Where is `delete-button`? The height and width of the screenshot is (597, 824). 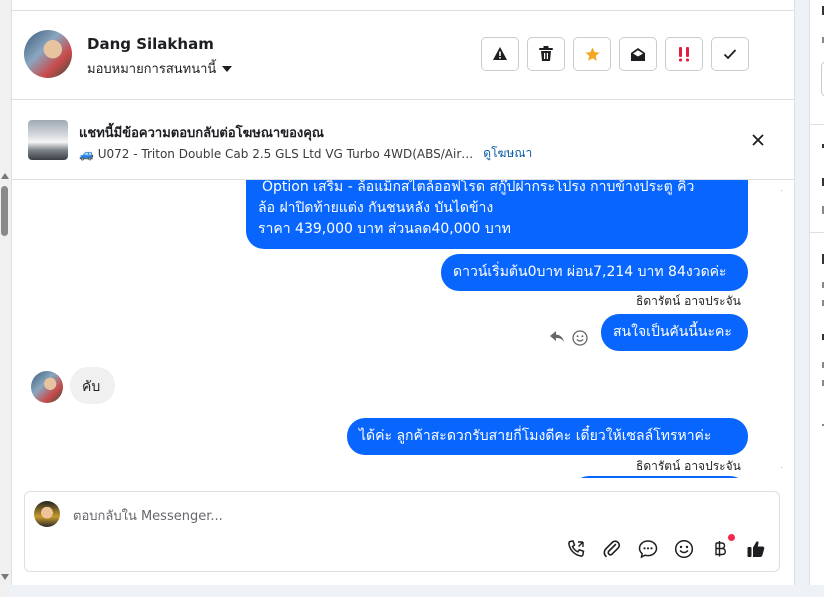 delete-button is located at coordinates (546, 54).